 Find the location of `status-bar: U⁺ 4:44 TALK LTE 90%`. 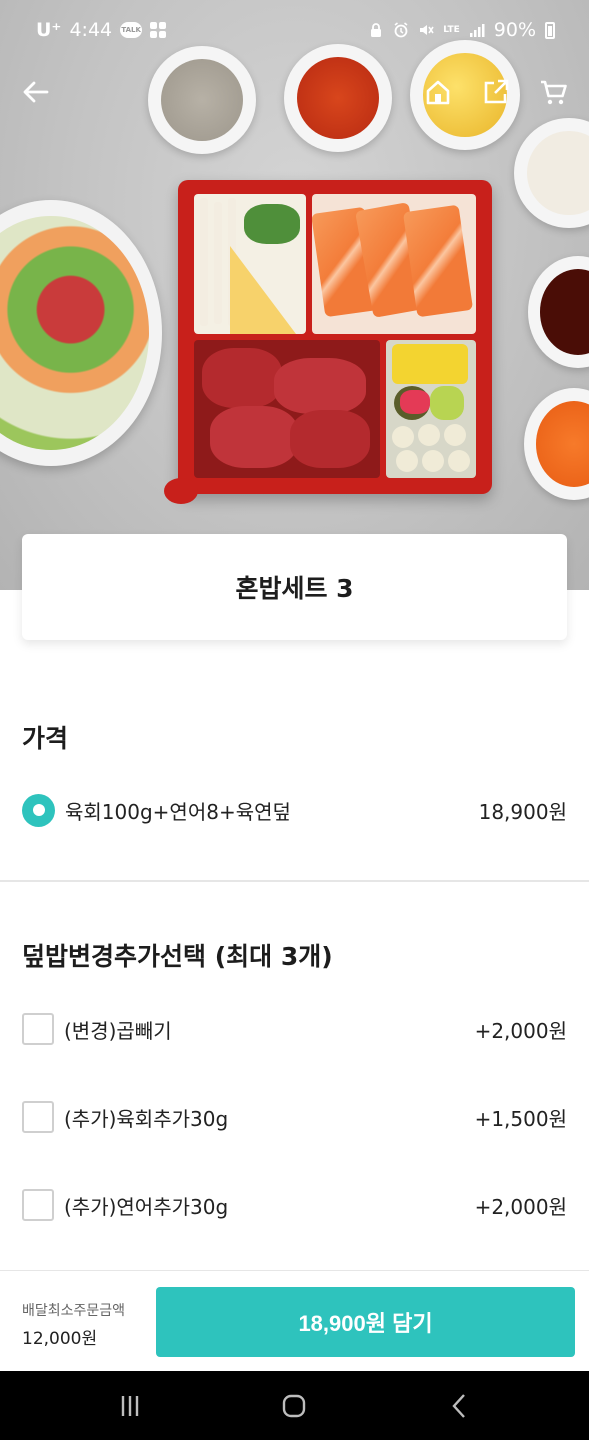

status-bar: U⁺ 4:44 TALK LTE 90% is located at coordinates (294, 32).